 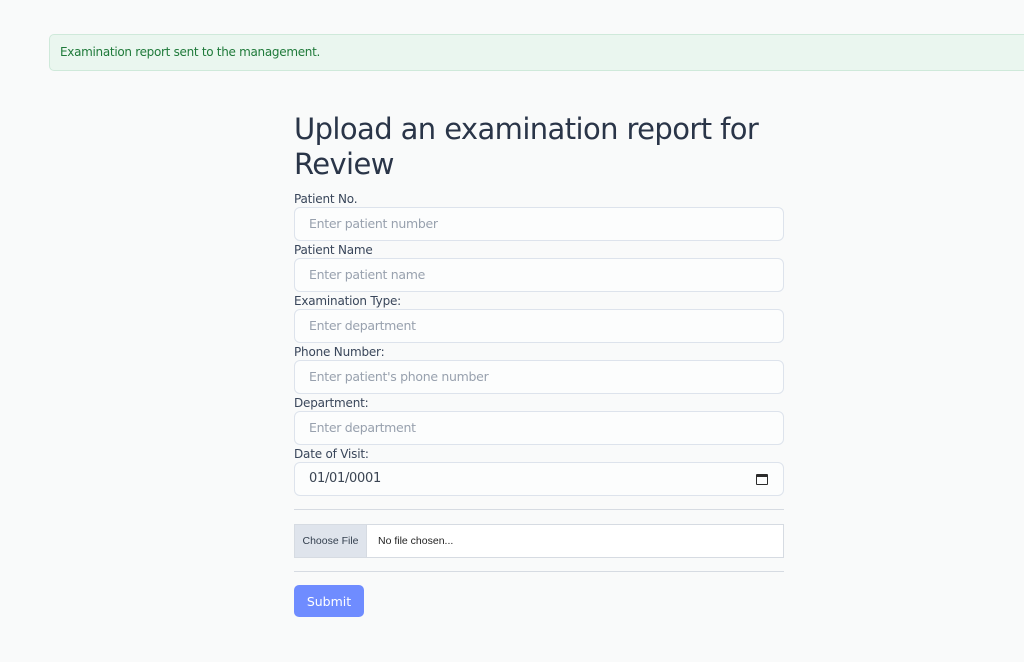 What do you see at coordinates (331, 454) in the screenshot?
I see `date-of-visit-label: Date of Visit:` at bounding box center [331, 454].